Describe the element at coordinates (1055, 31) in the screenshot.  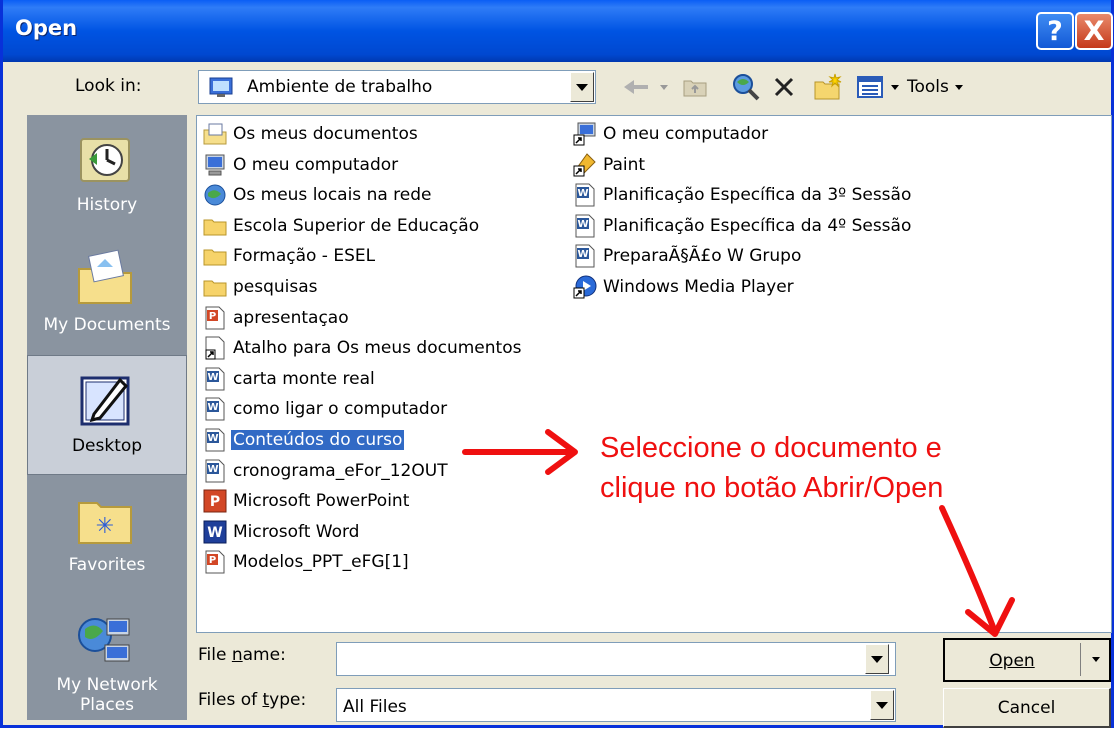
I see `help-button: ?` at that location.